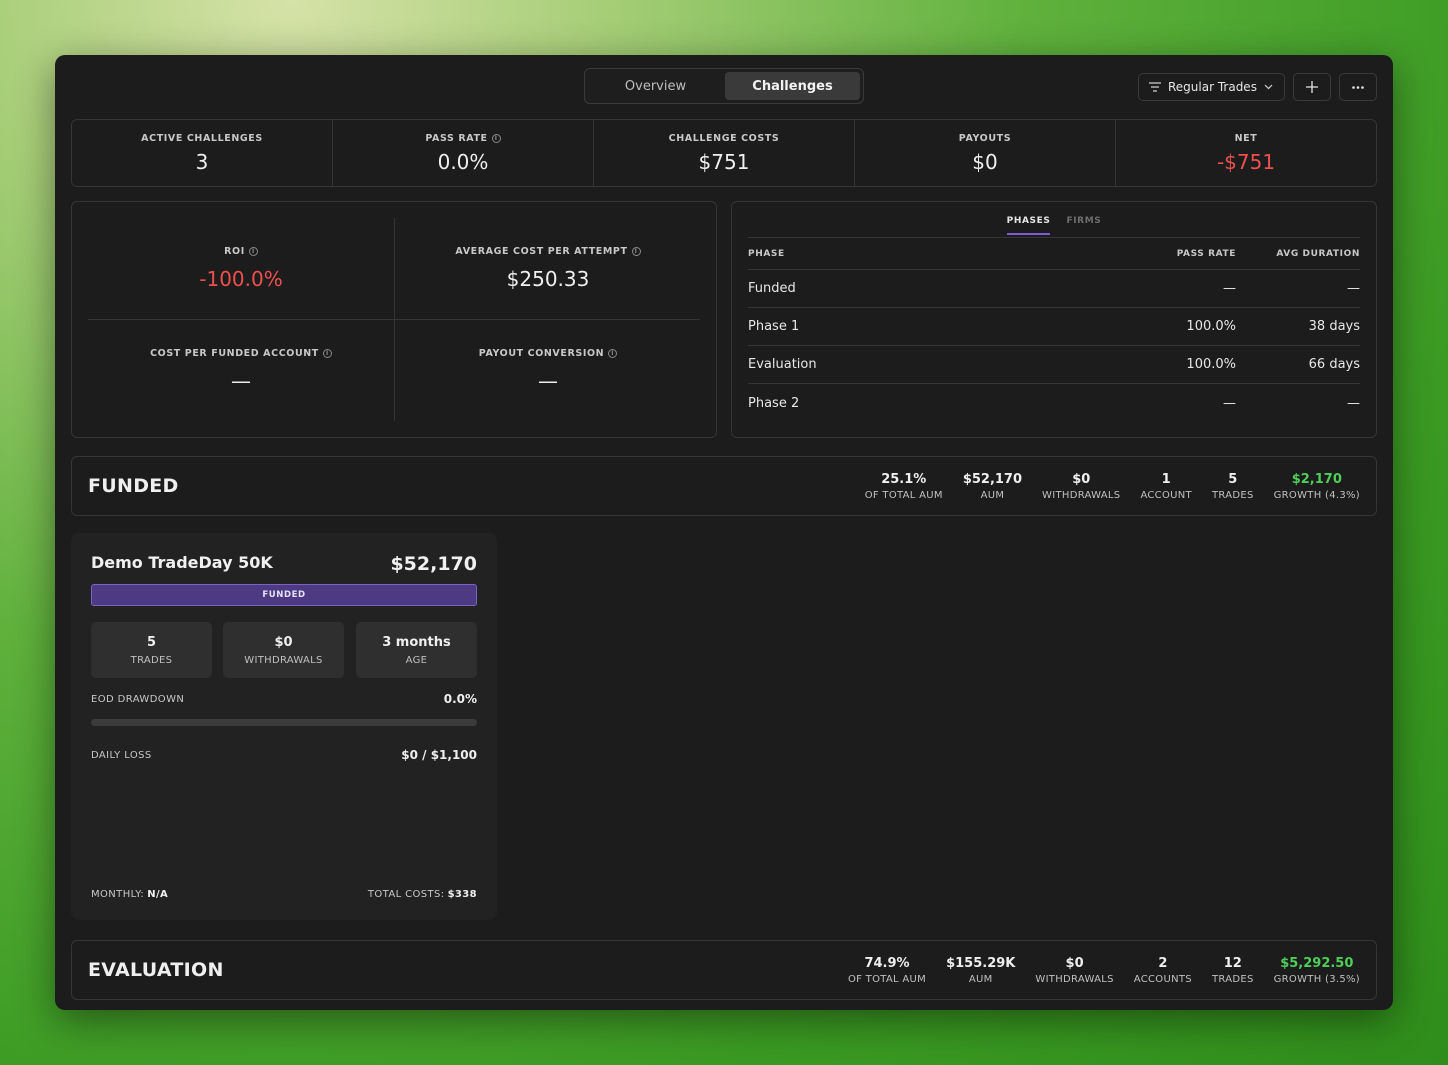  I want to click on tab-phases: PHASES, so click(1028, 225).